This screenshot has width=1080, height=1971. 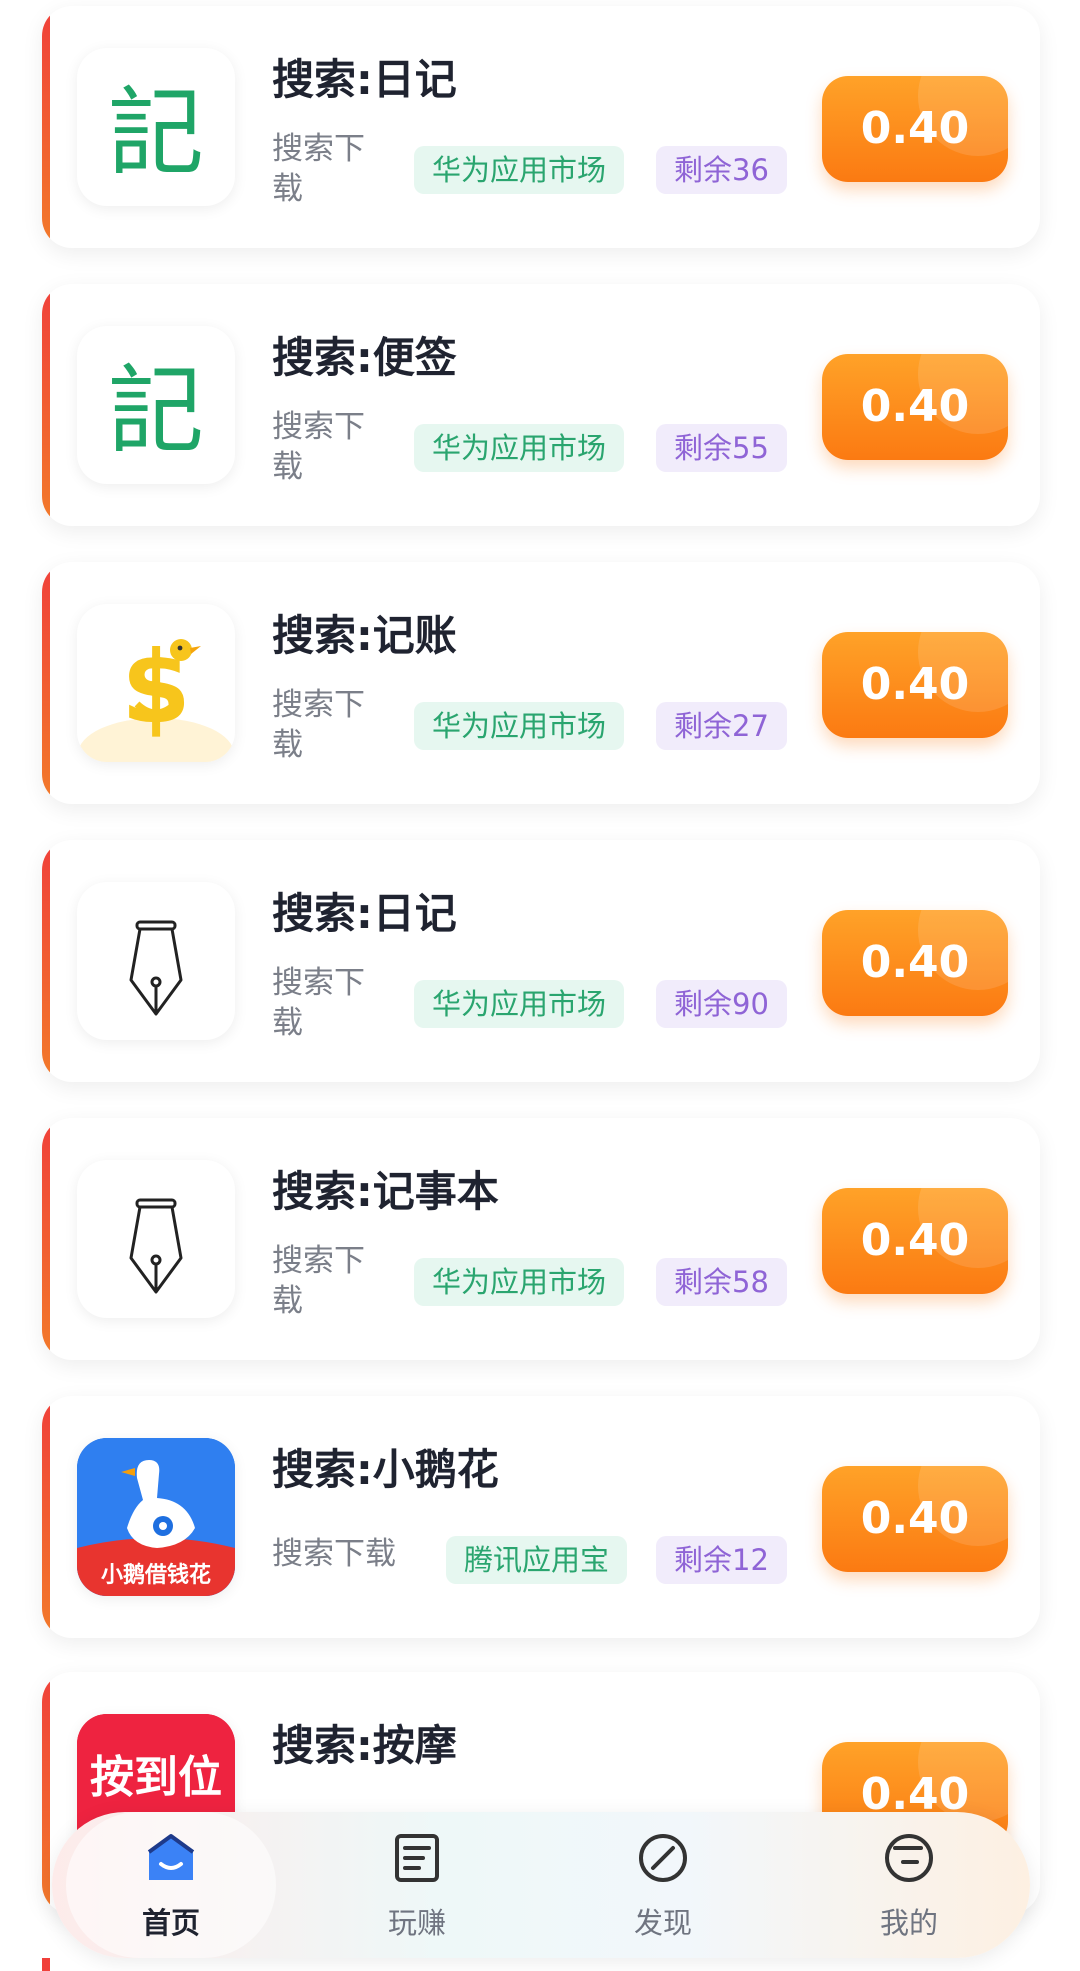 What do you see at coordinates (541, 1239) in the screenshot?
I see `task-card: 搜索:记事本 搜索下载 华为应用市场 剩余58 0.40` at bounding box center [541, 1239].